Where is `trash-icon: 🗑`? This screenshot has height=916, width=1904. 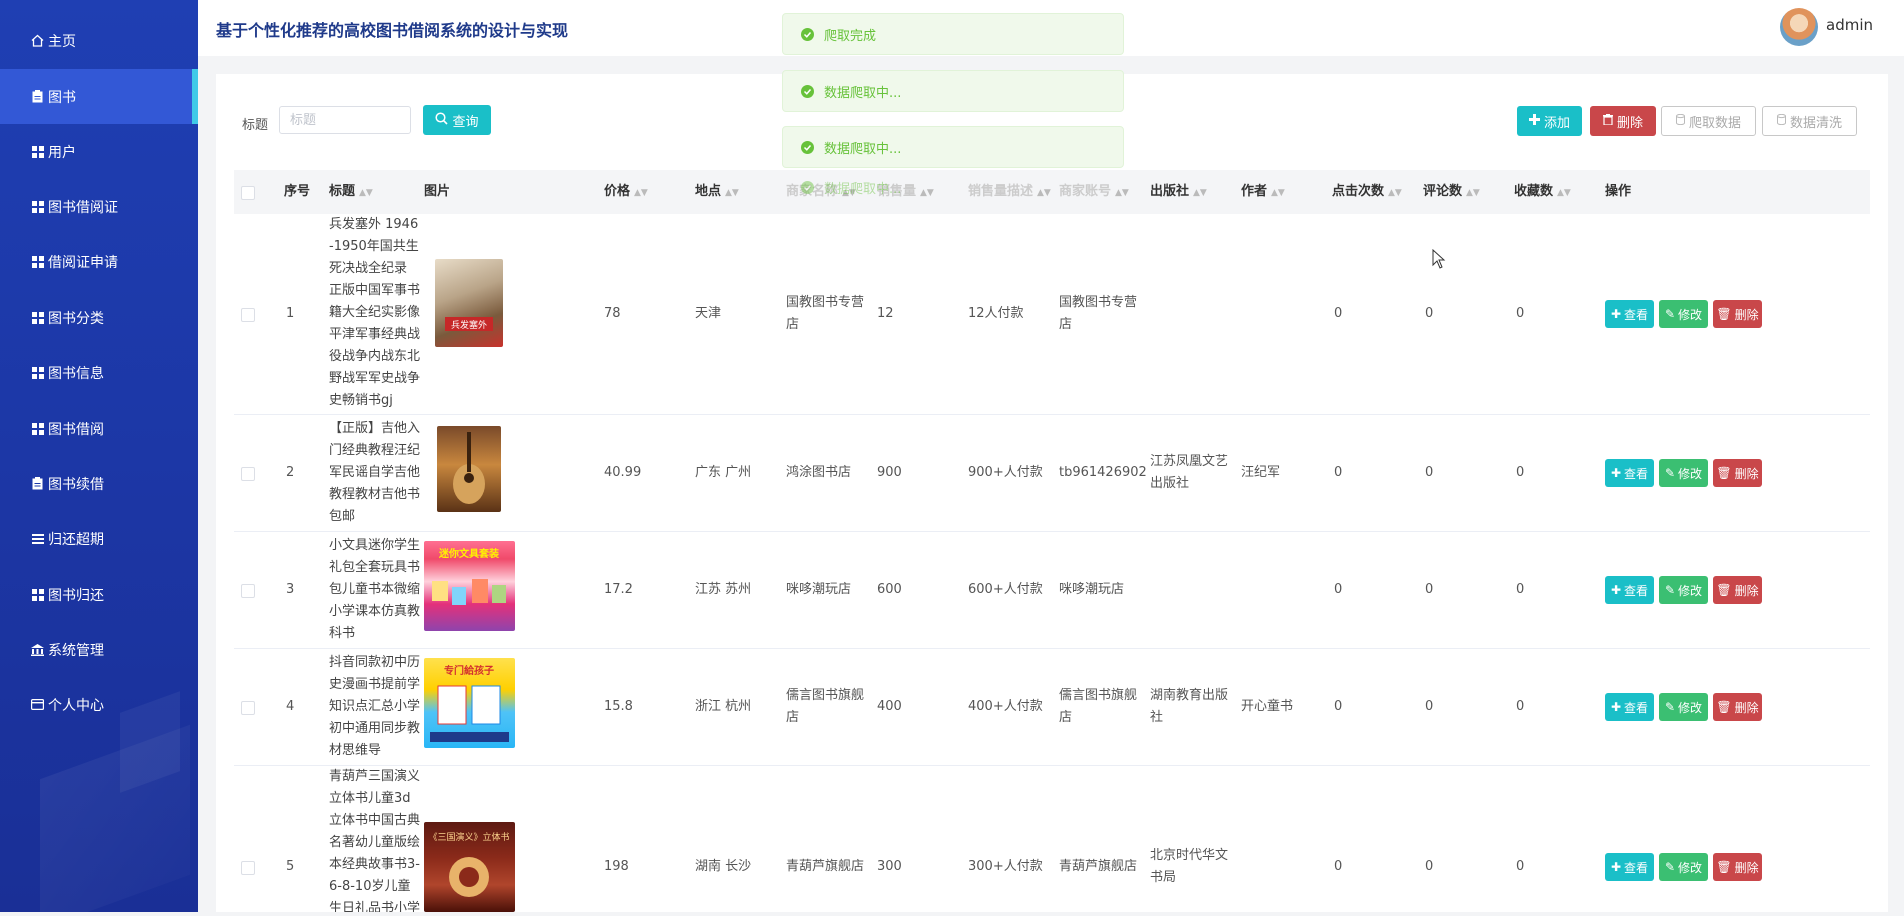
trash-icon: 🗑 is located at coordinates (1724, 590).